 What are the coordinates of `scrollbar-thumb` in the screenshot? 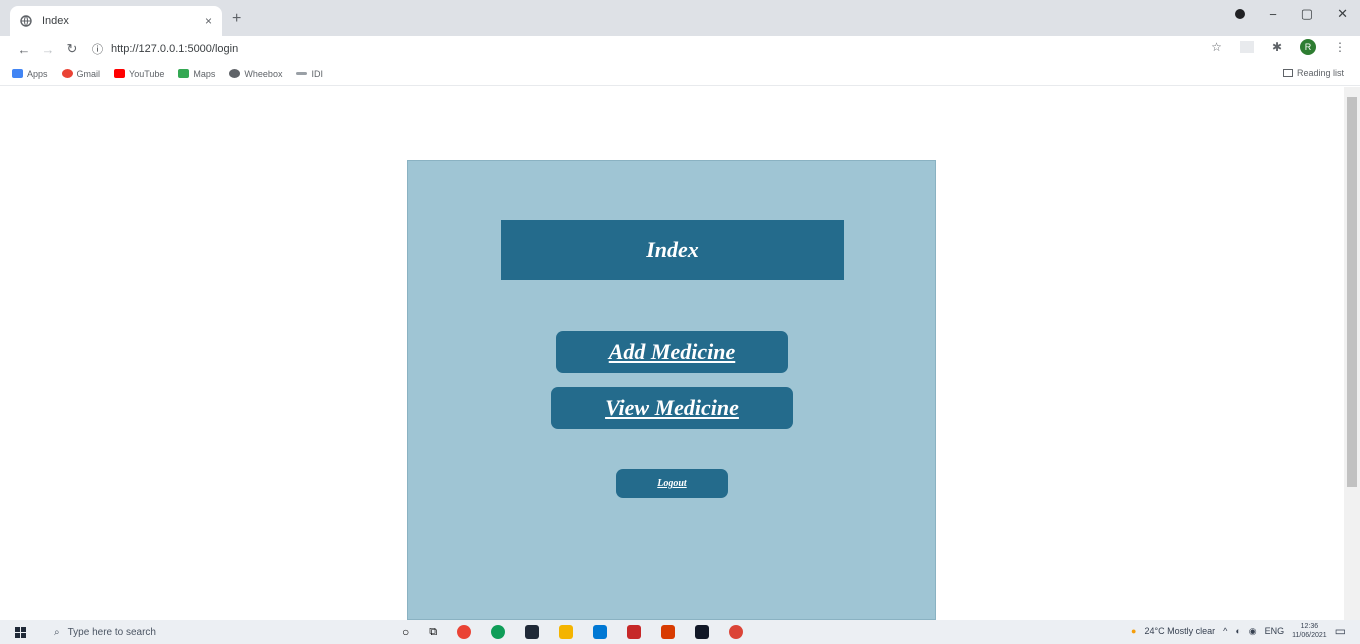 It's located at (1352, 292).